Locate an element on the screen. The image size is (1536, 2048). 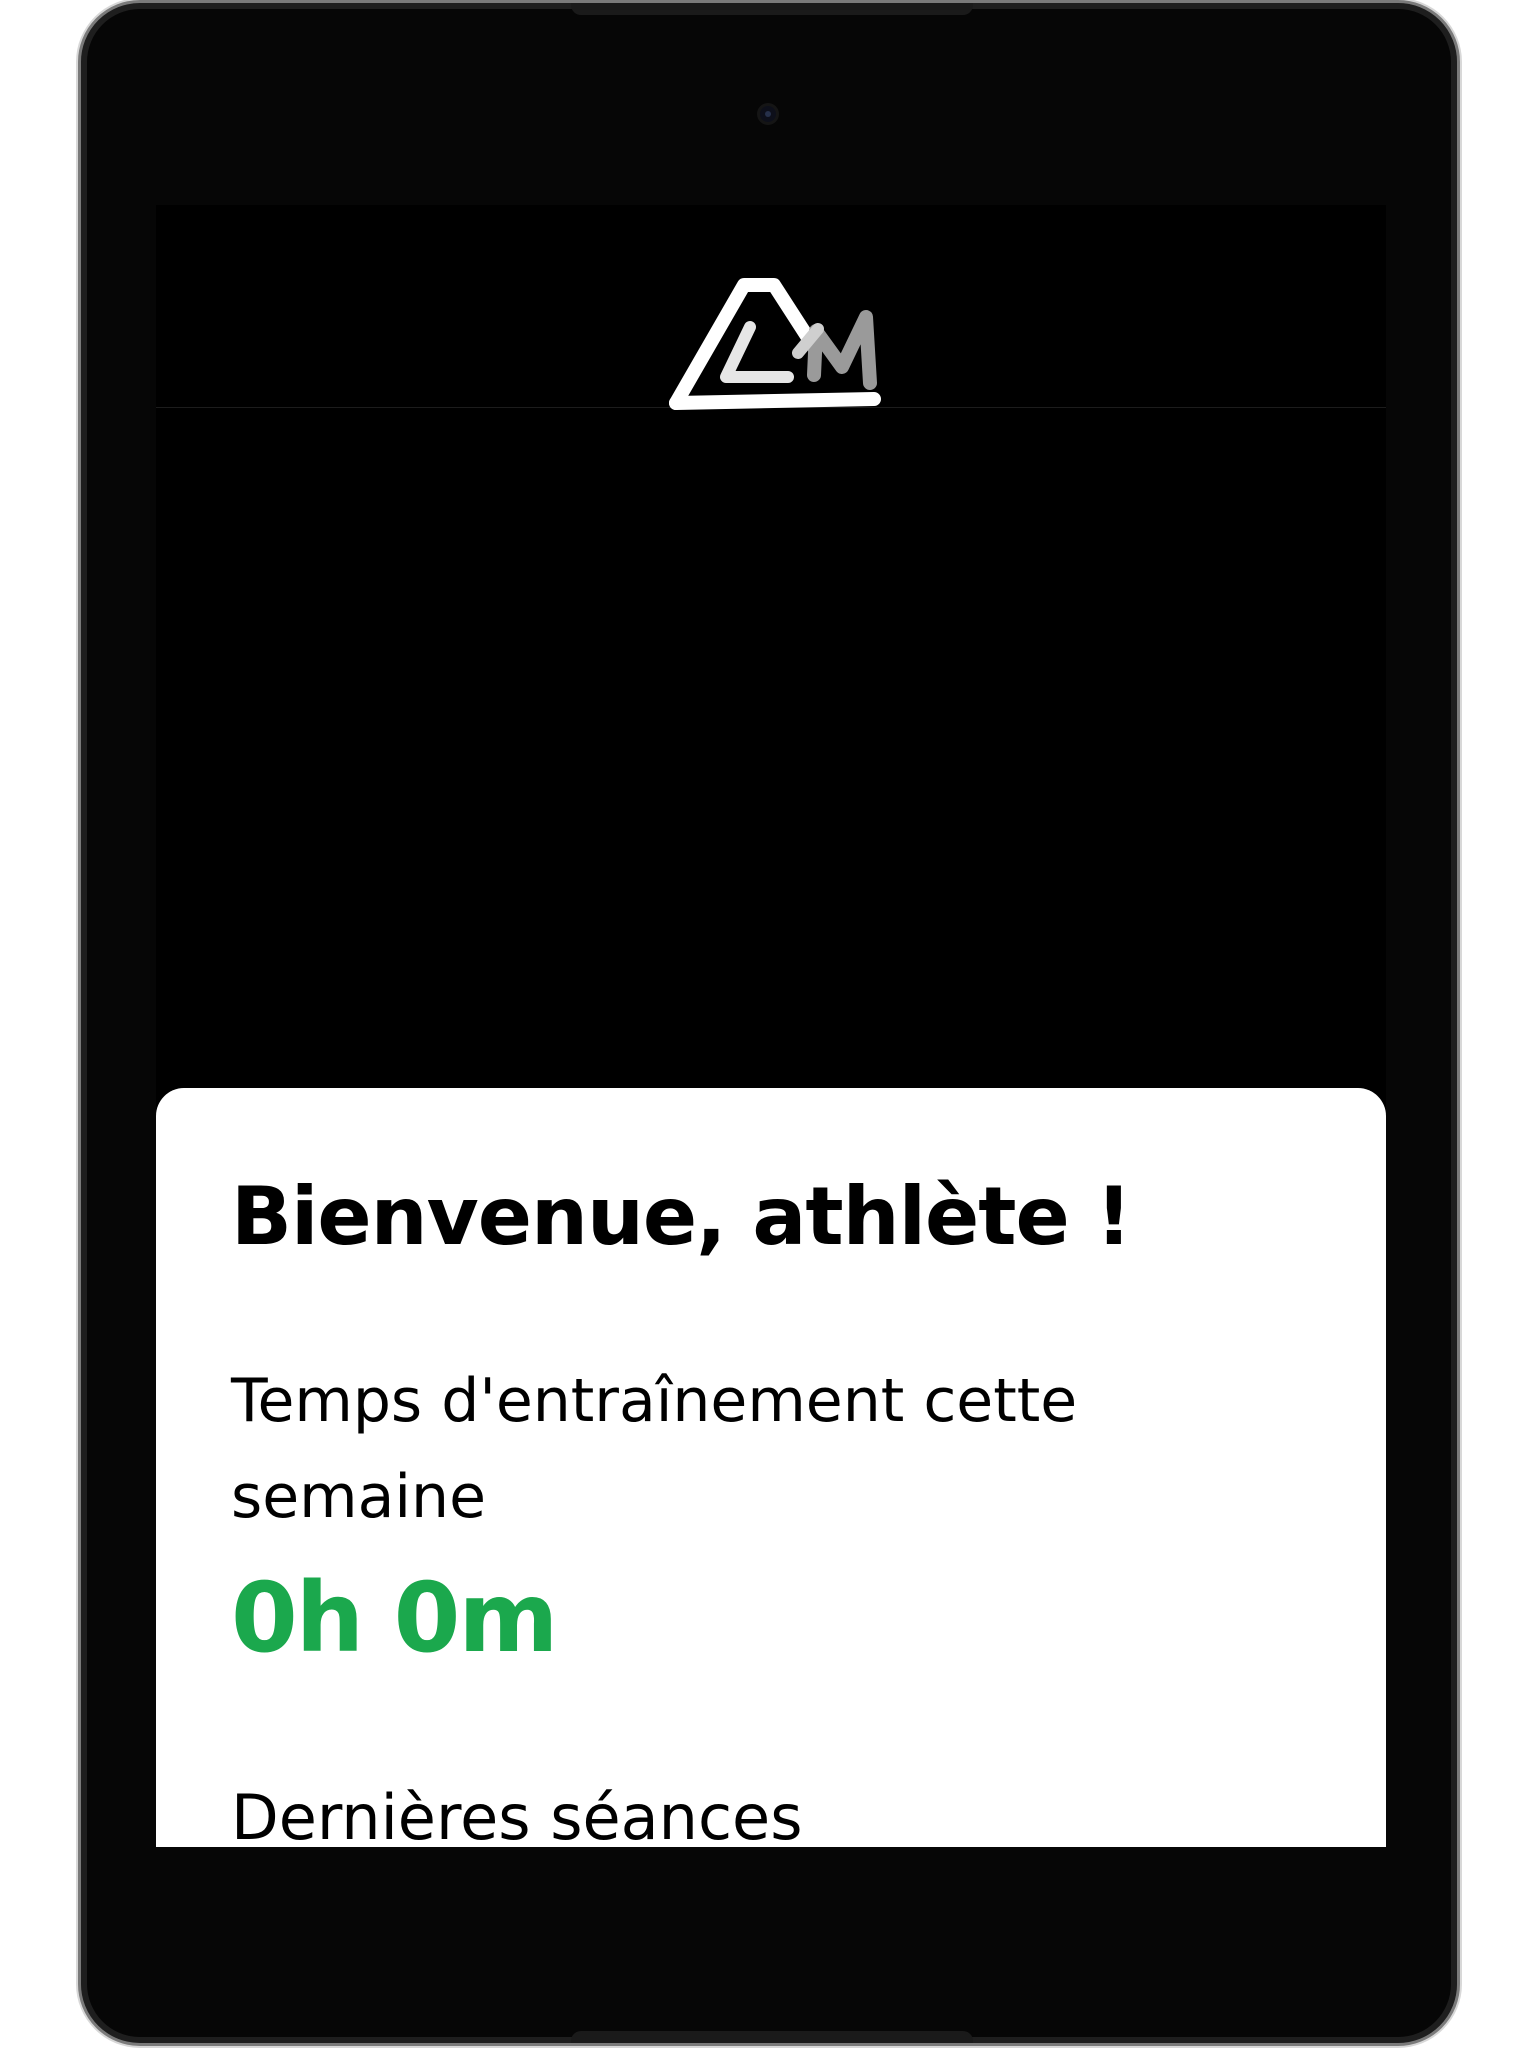
device-bottom-edge is located at coordinates (772, 2037).